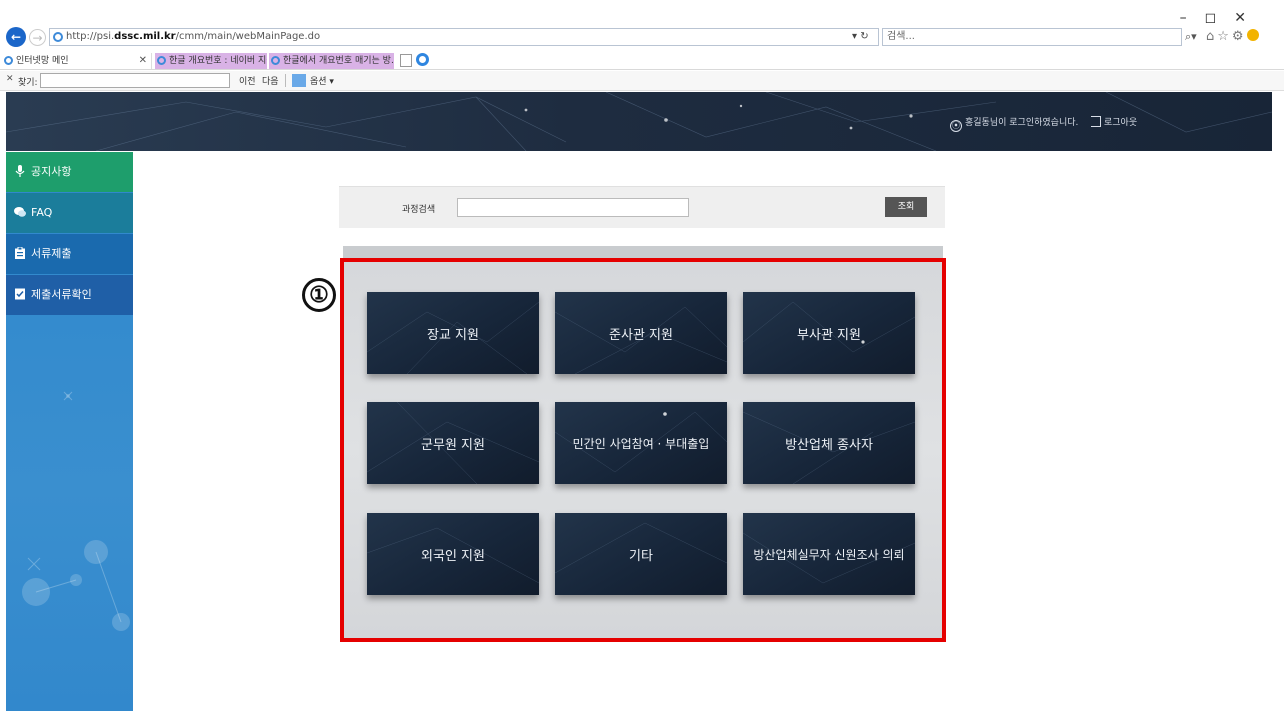 Image resolution: width=1284 pixels, height=716 pixels. I want to click on search-button: 조회, so click(906, 207).